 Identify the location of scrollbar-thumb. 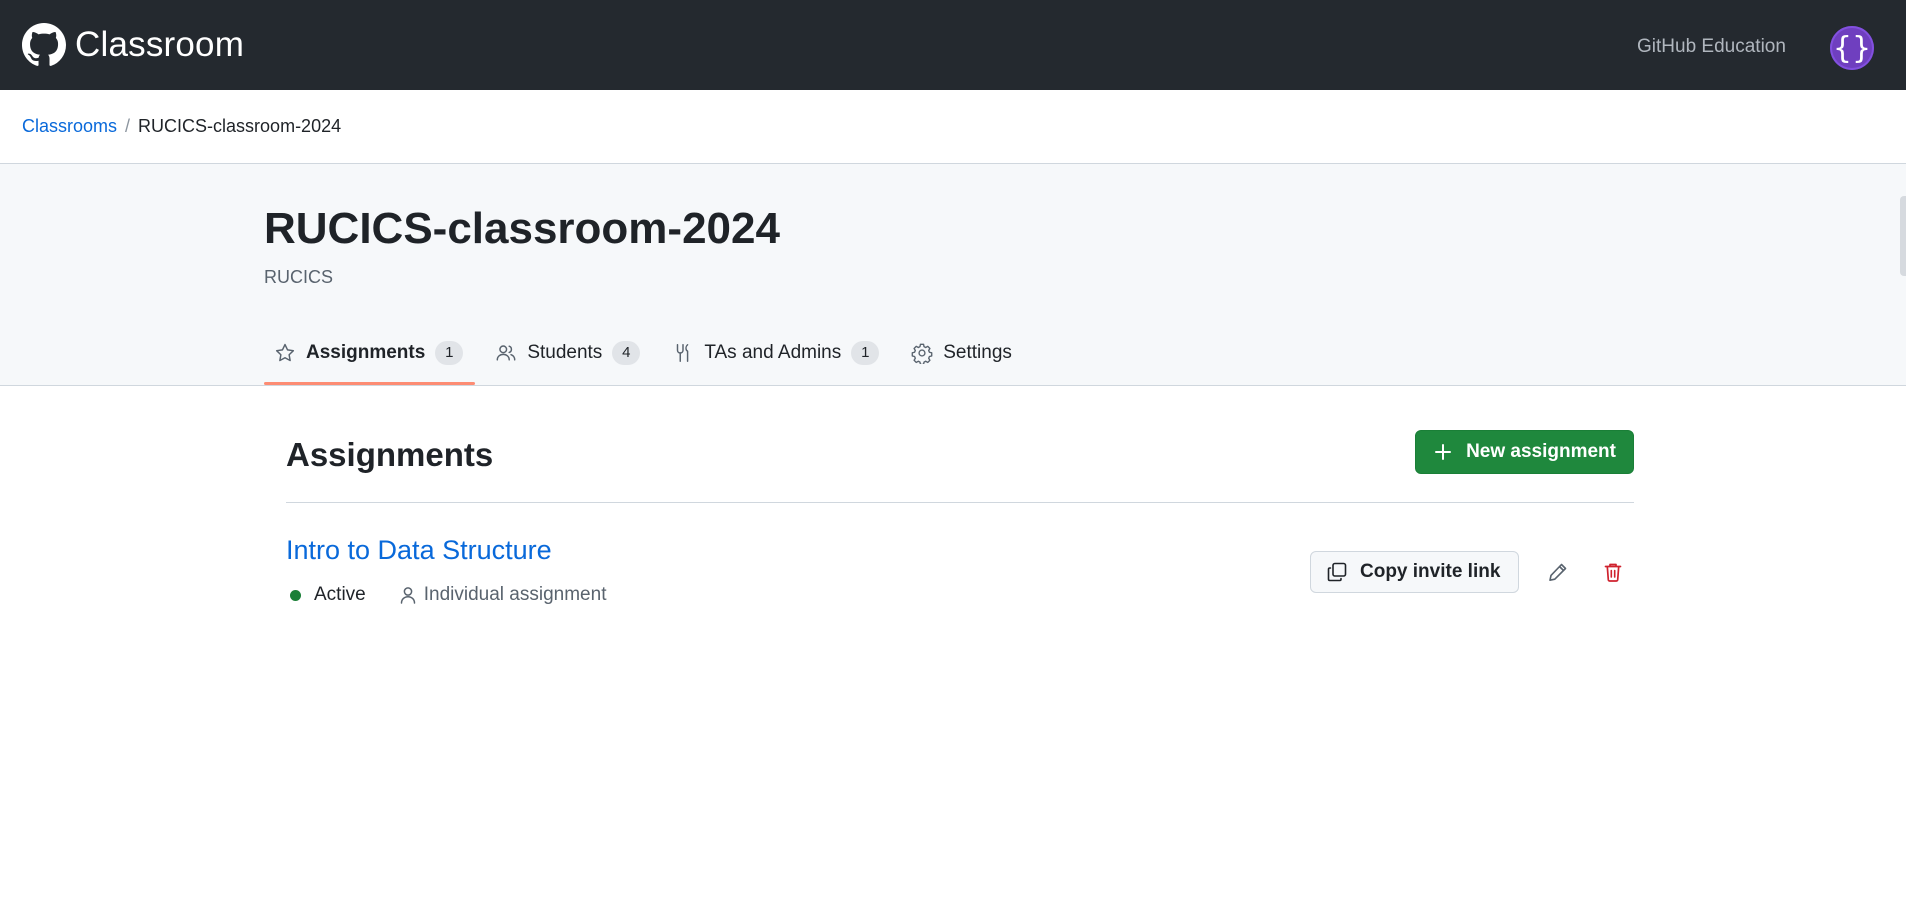
(1903, 236).